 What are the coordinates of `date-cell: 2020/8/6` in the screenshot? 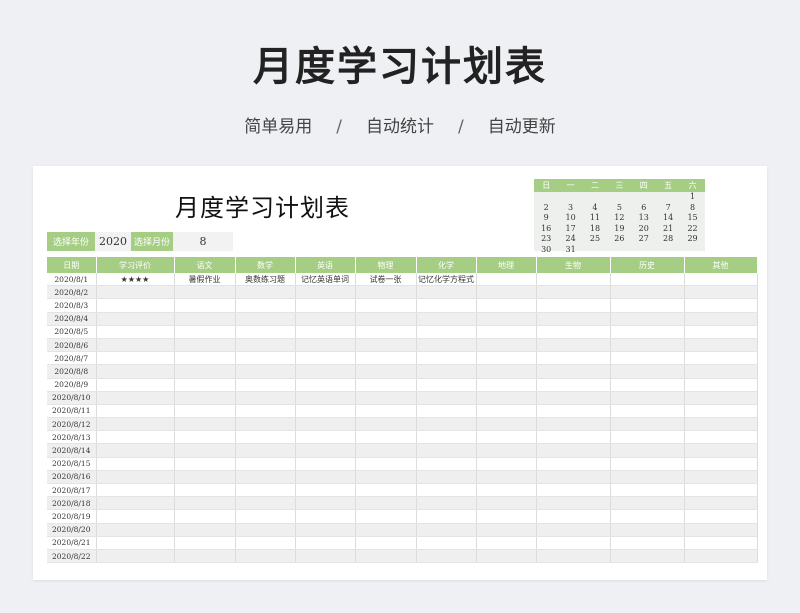 It's located at (72, 345).